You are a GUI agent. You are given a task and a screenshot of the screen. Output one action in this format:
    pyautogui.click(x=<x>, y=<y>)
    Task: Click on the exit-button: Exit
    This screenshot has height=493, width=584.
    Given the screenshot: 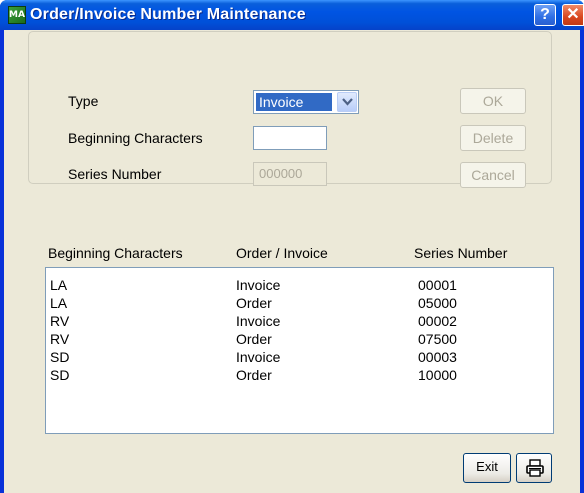 What is the action you would take?
    pyautogui.click(x=487, y=468)
    